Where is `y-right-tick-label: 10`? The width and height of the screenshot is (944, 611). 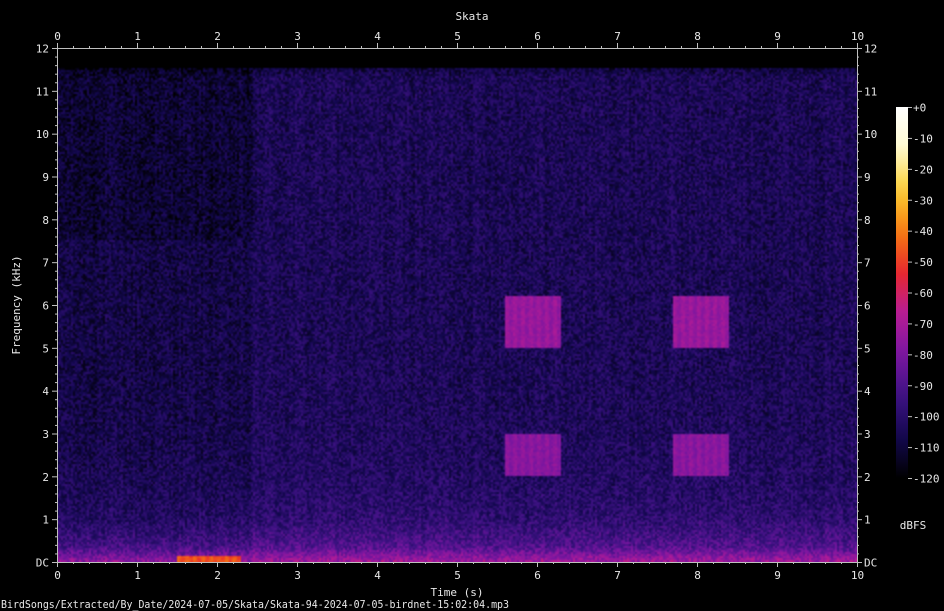 y-right-tick-label: 10 is located at coordinates (870, 134).